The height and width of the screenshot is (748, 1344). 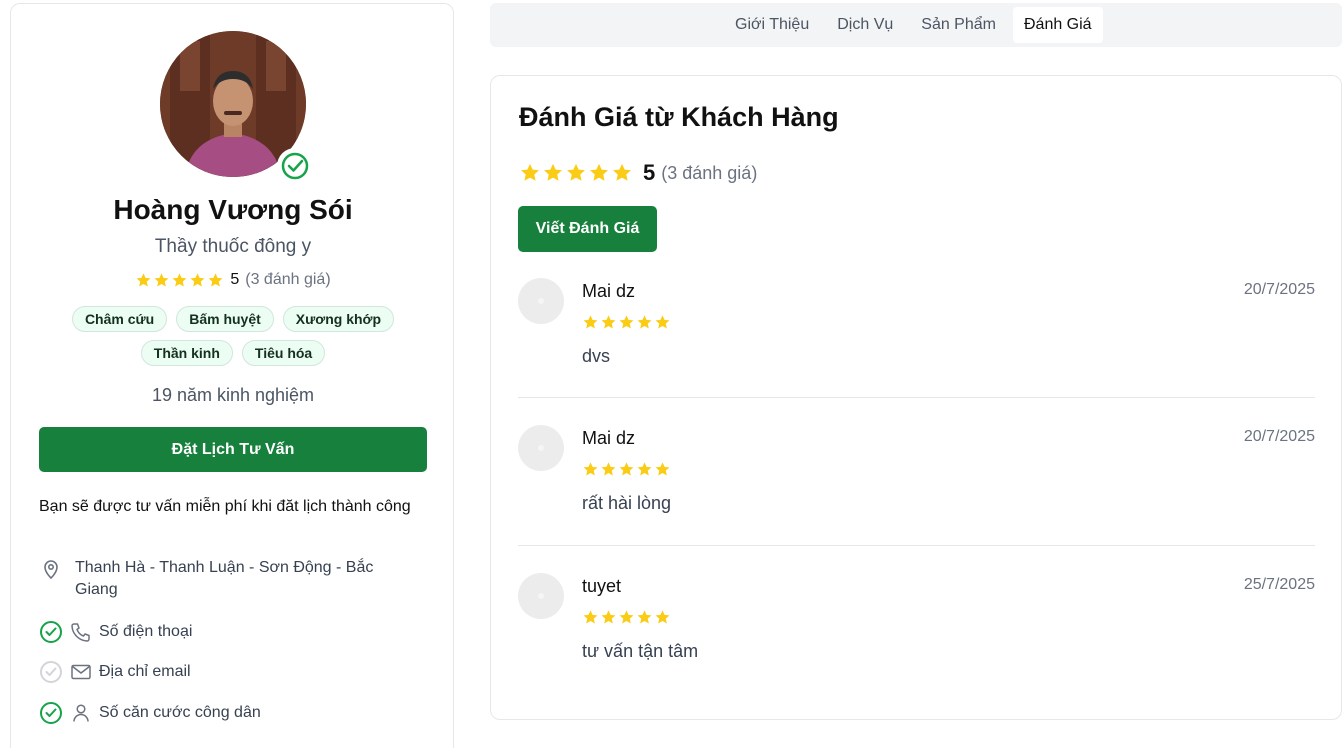 I want to click on user-icon, so click(x=81, y=713).